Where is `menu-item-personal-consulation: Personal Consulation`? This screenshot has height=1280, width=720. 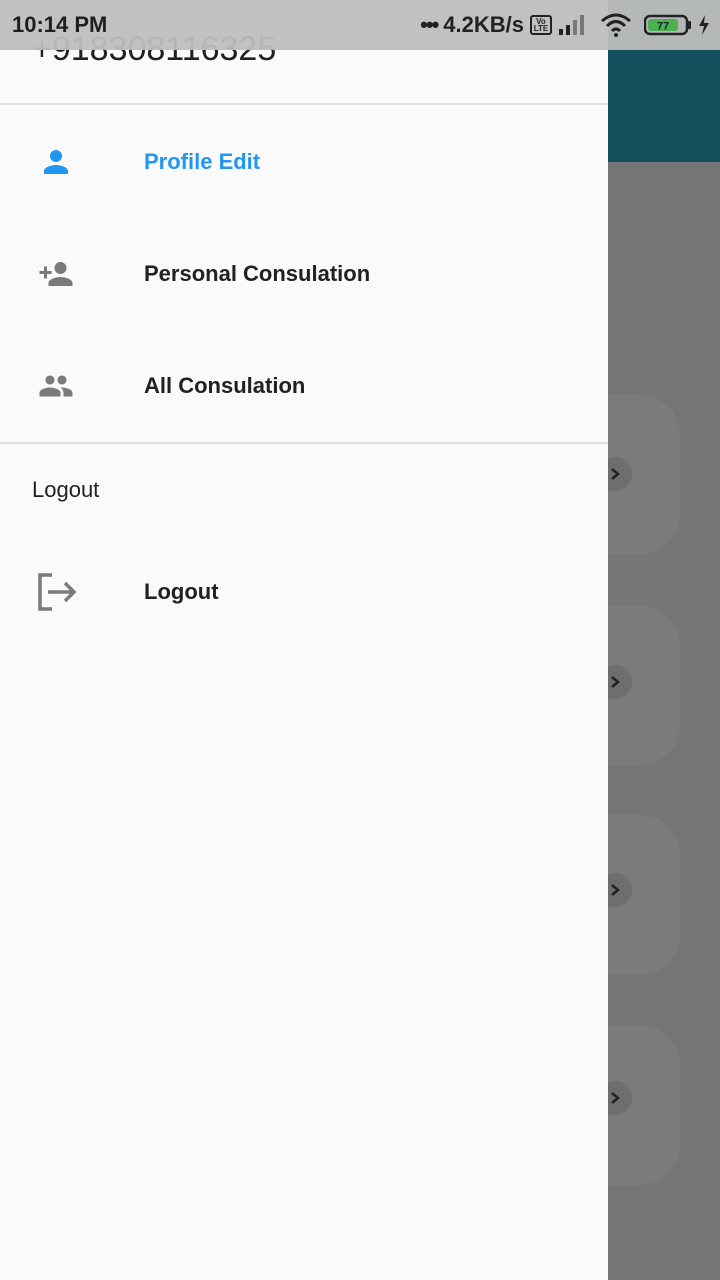
menu-item-personal-consulation: Personal Consulation is located at coordinates (304, 274).